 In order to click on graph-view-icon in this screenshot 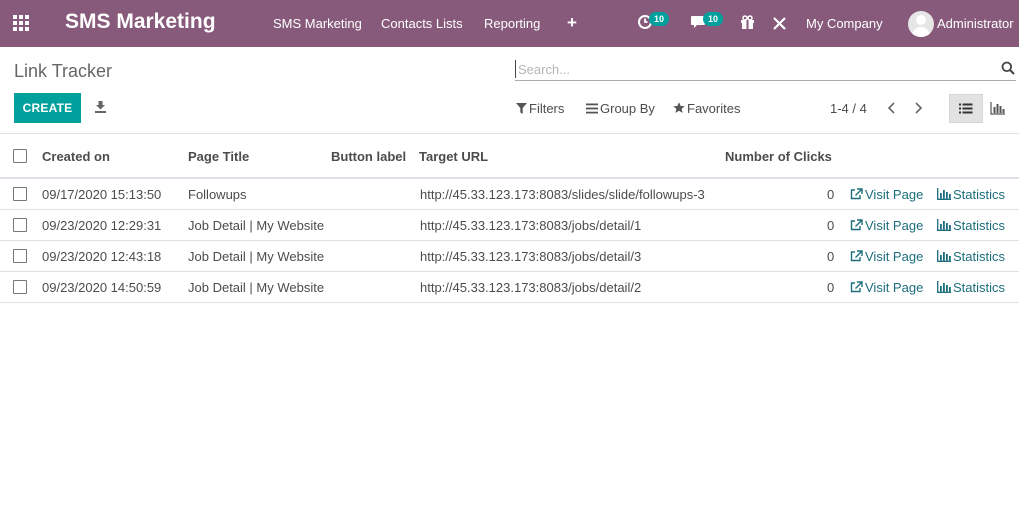, I will do `click(997, 108)`.